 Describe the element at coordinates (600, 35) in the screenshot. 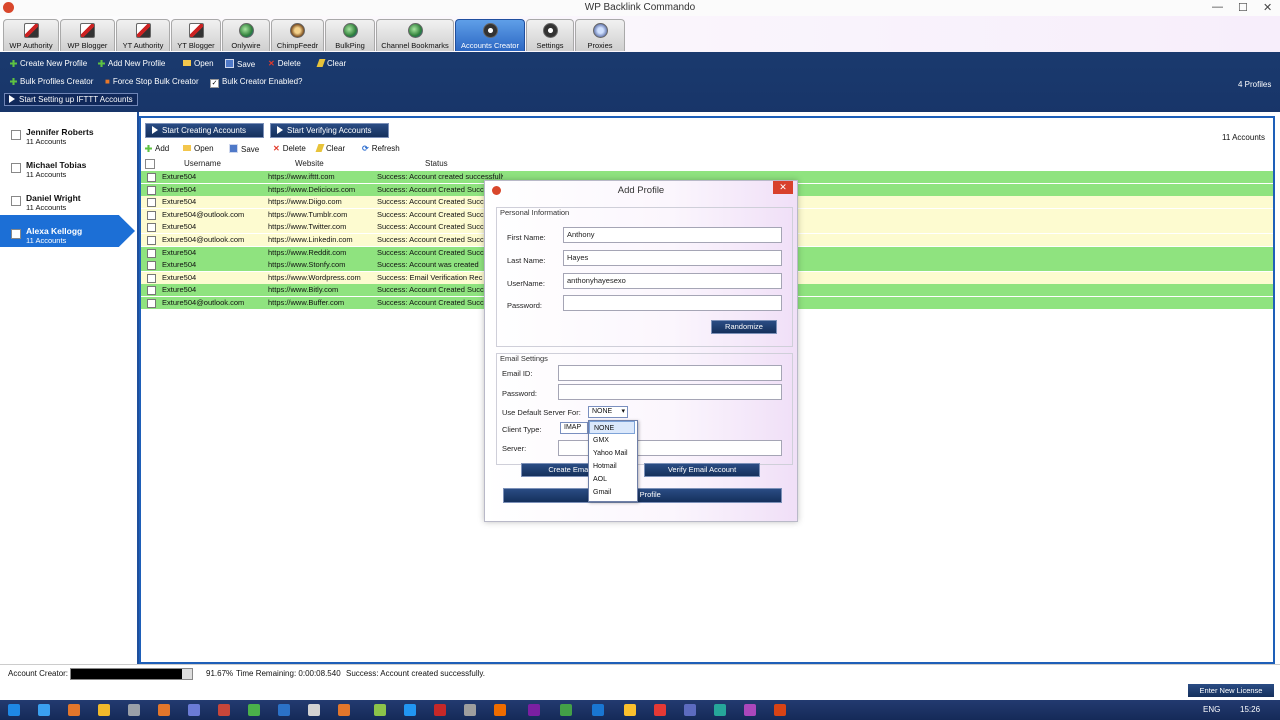

I see `tab-proxies: Proxies` at that location.